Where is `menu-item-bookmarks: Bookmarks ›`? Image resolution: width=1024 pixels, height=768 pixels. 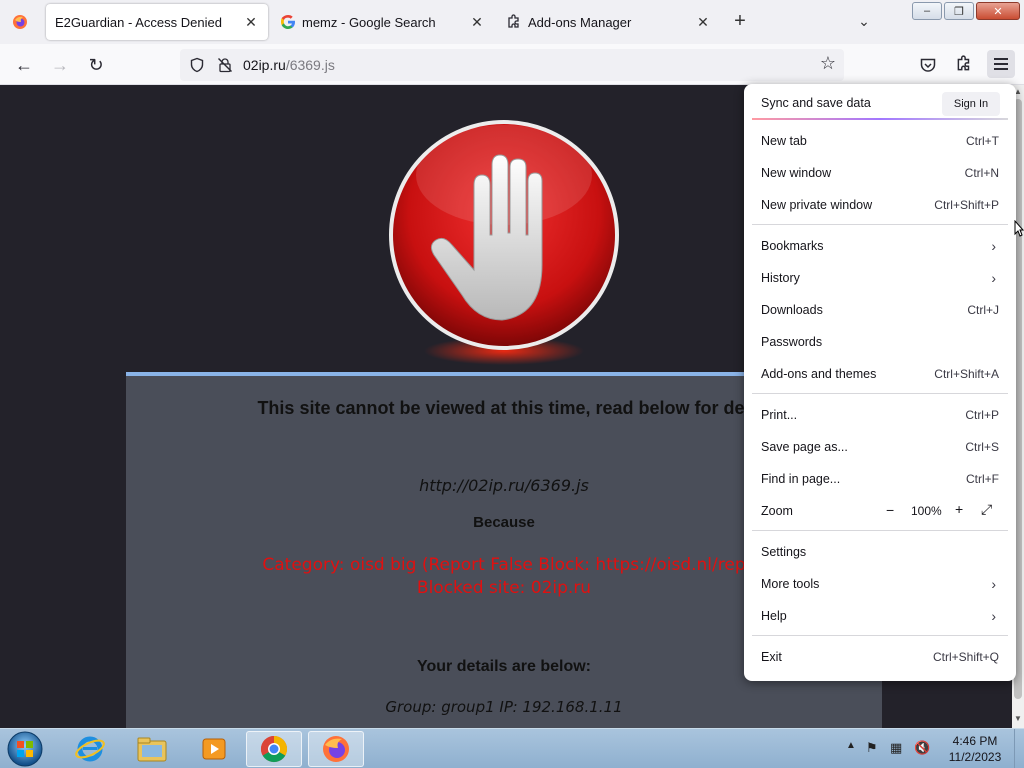 menu-item-bookmarks: Bookmarks › is located at coordinates (880, 246).